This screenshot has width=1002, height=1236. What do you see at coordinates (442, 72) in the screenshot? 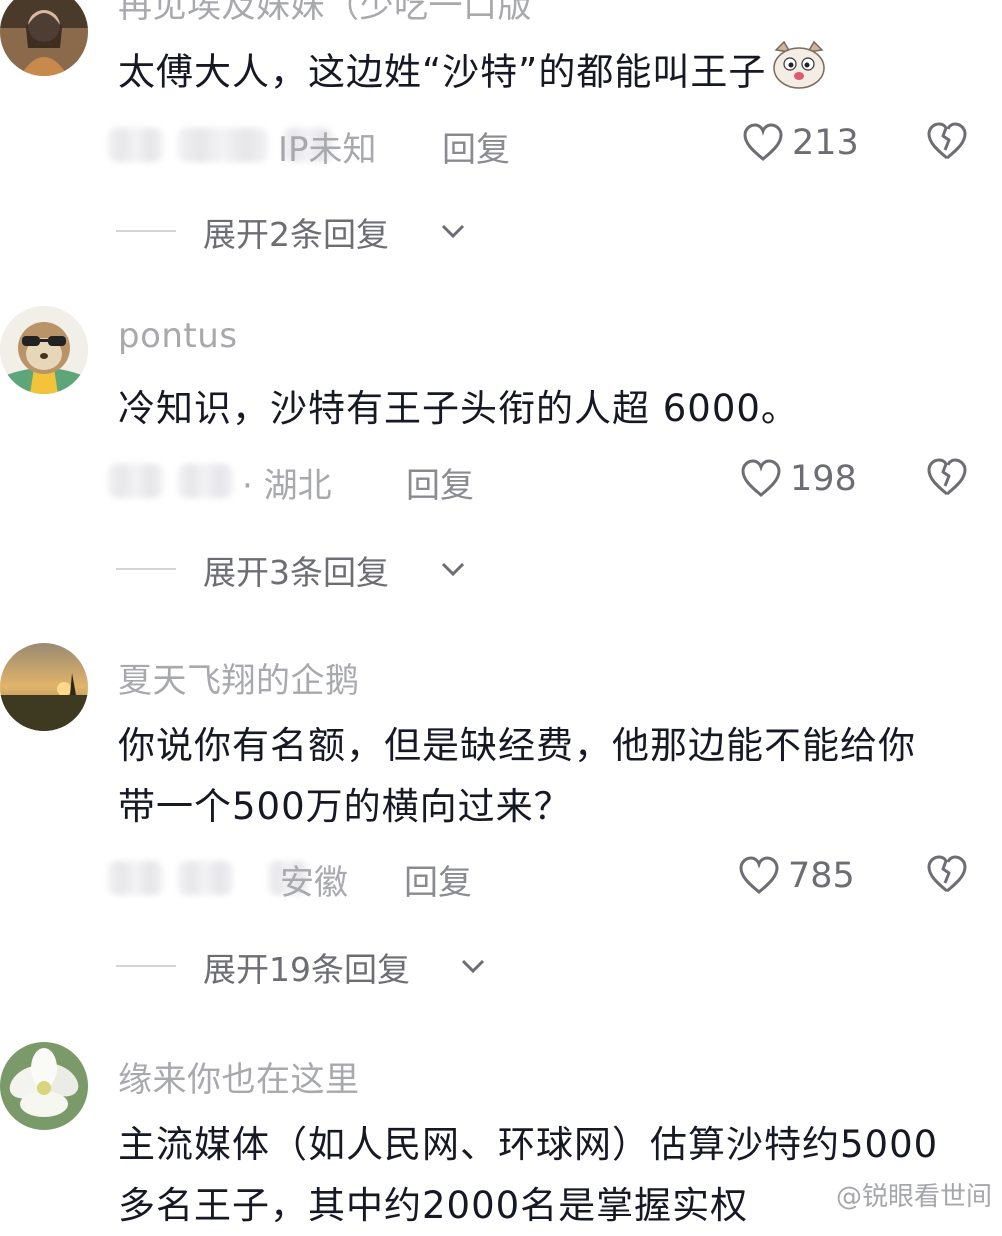
I see `comment-text-content: 太傅大人，这边姓“沙特”的都能叫王子` at bounding box center [442, 72].